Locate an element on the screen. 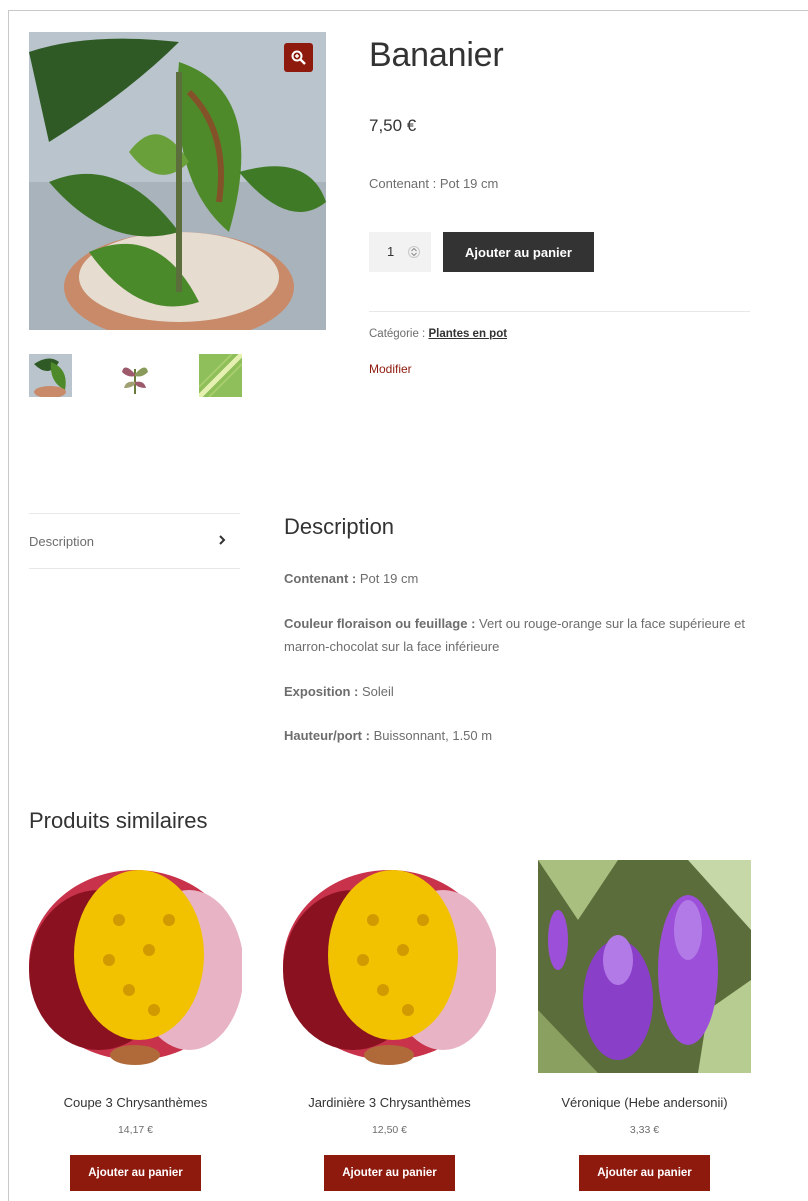 The image size is (808, 1201). category-label: Catégorie : is located at coordinates (399, 334).